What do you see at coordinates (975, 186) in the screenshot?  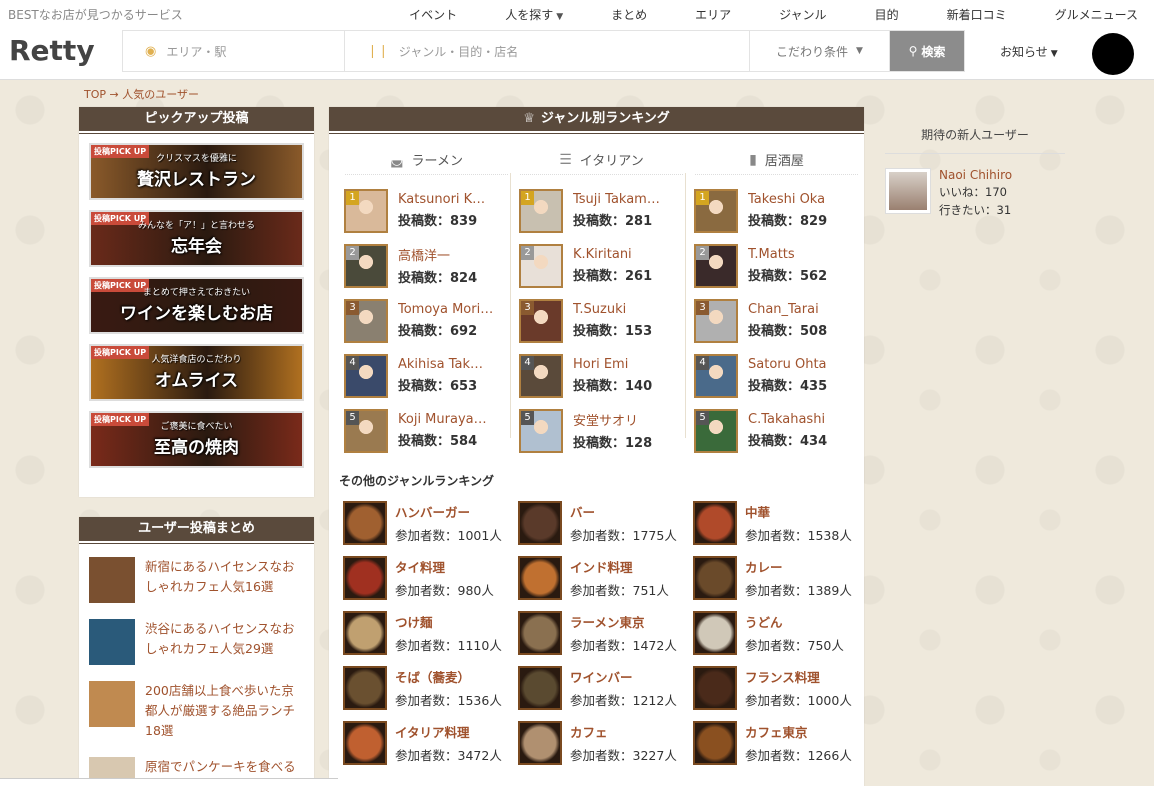 I see `new-user-item: Naoi Chihiro いいね：170 行きたい：31` at bounding box center [975, 186].